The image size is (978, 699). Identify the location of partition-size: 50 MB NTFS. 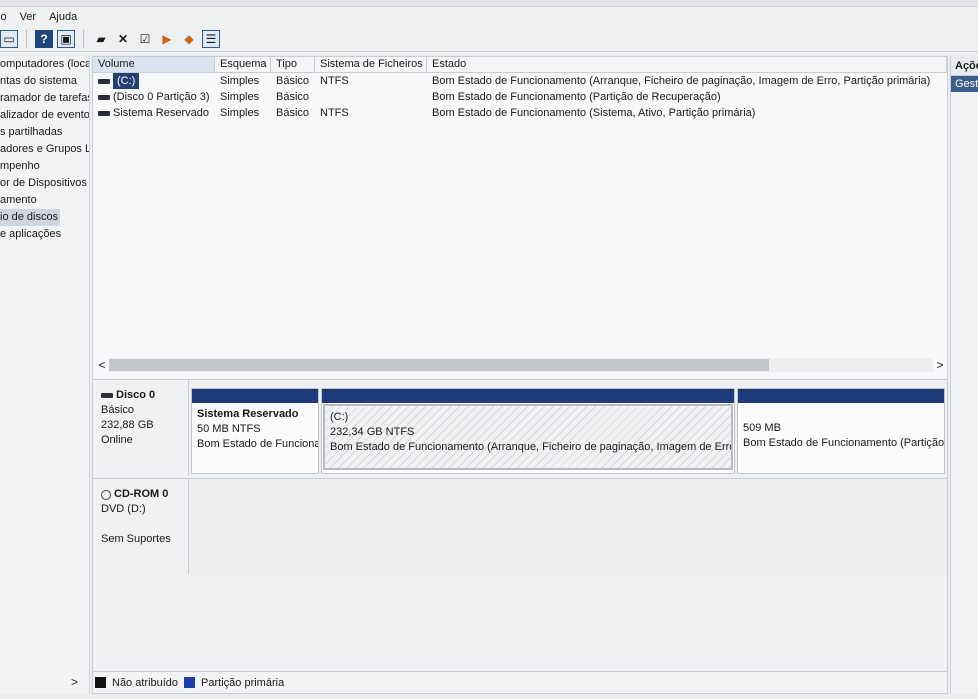
(229, 429).